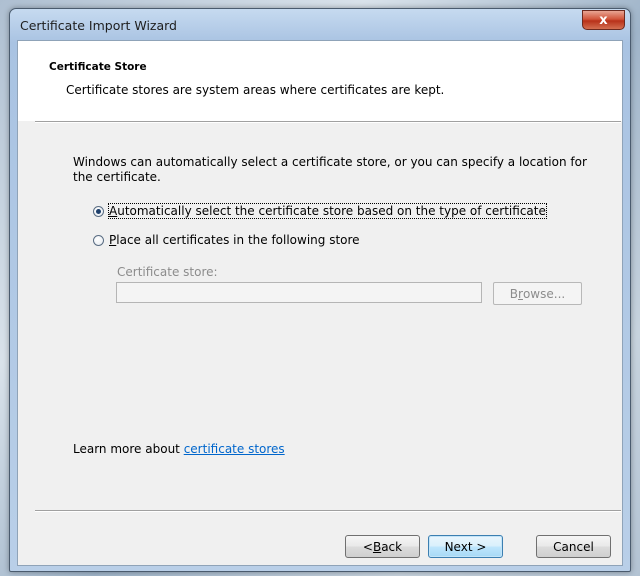 This screenshot has width=640, height=576. Describe the element at coordinates (382, 546) in the screenshot. I see `back-button: < Back` at that location.